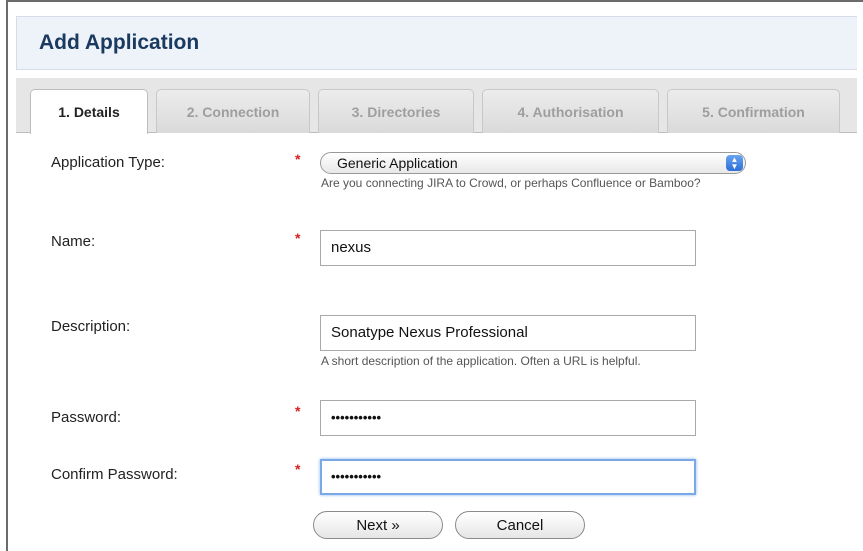 The image size is (863, 551). Describe the element at coordinates (508, 477) in the screenshot. I see `confirm-password-input: •••••••••••` at that location.